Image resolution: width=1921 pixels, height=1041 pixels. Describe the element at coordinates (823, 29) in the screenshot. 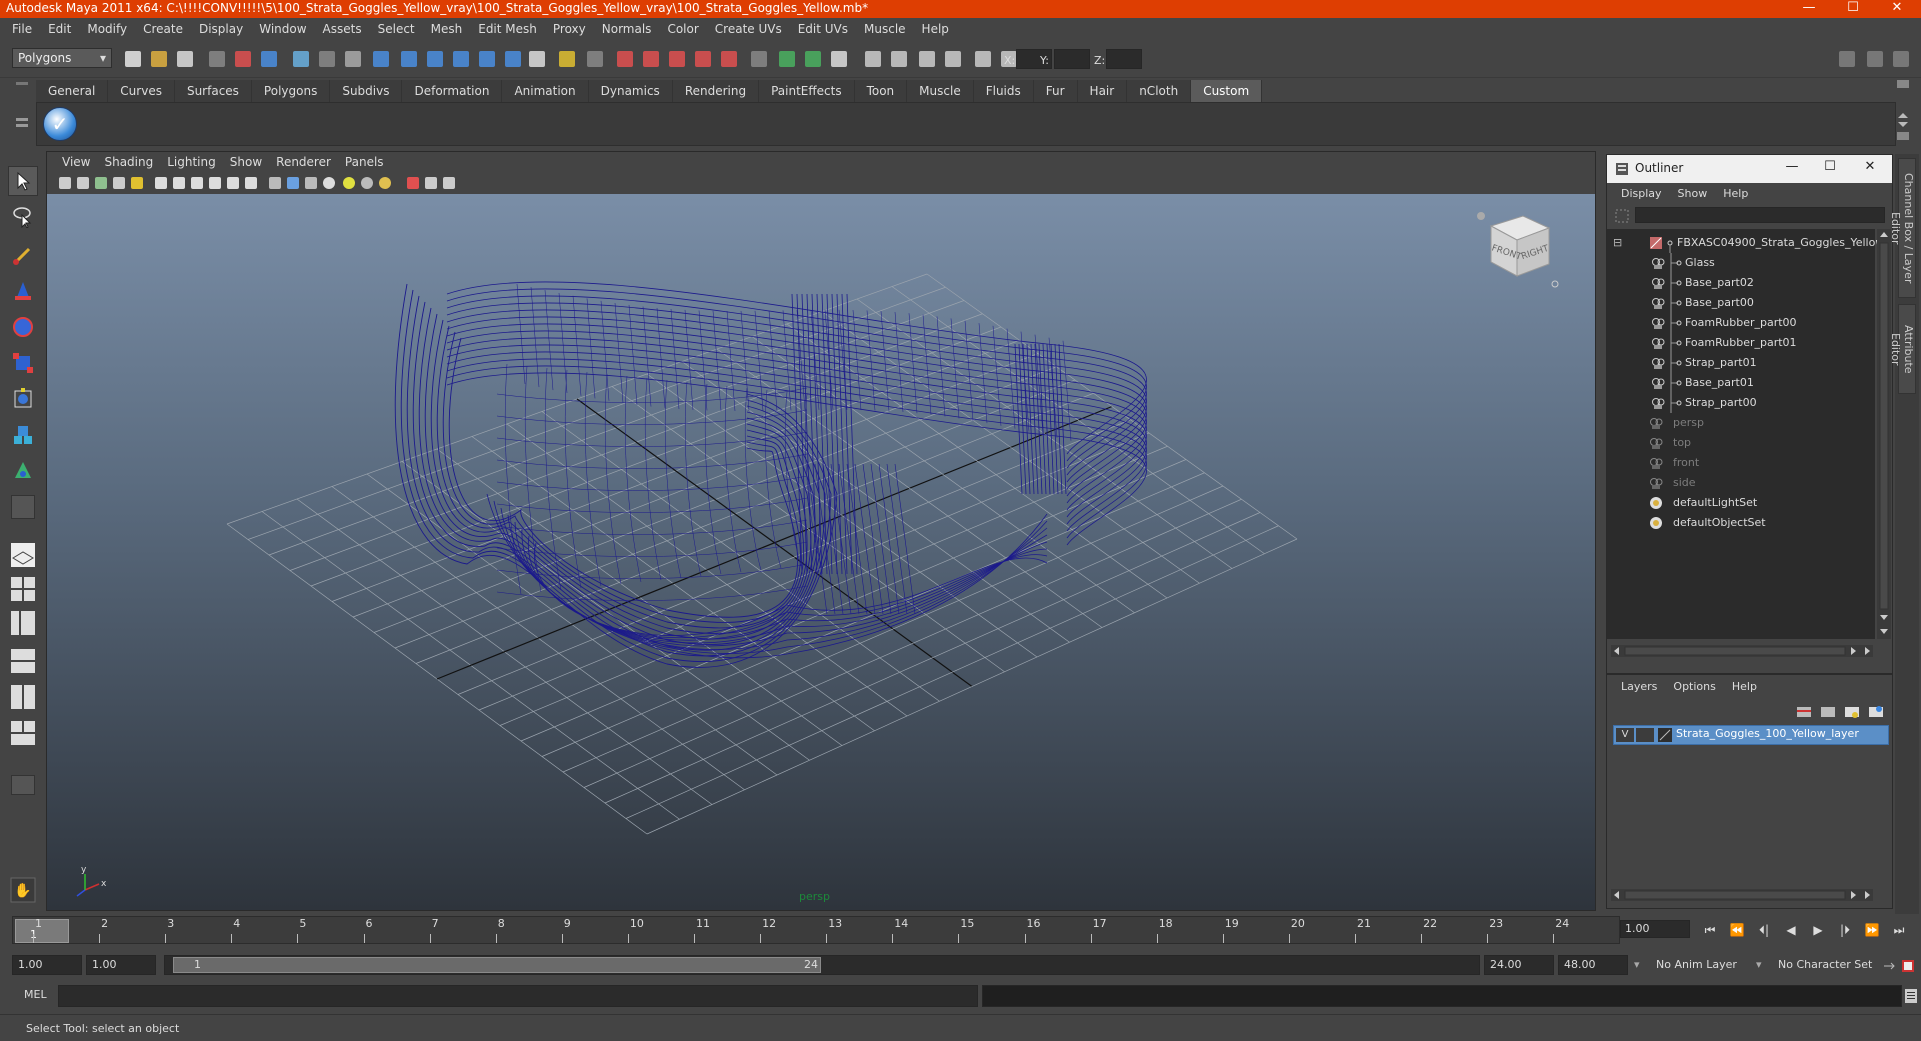

I see `menu-edit-uvs: Edit UVs` at that location.